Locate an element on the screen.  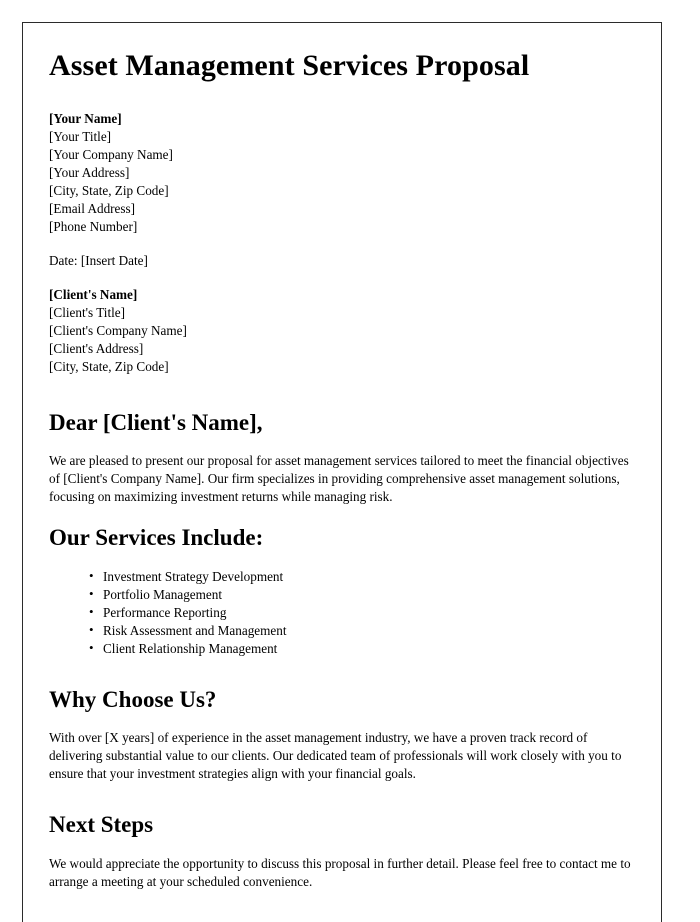
sender-phone: [Phone Number] is located at coordinates (93, 226).